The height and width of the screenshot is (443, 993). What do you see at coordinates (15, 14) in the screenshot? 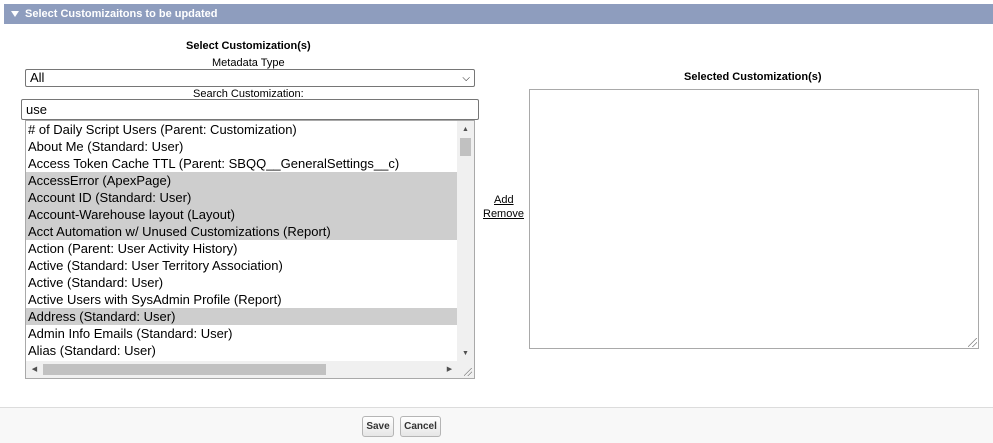
I see `collapse-triangle-icon` at bounding box center [15, 14].